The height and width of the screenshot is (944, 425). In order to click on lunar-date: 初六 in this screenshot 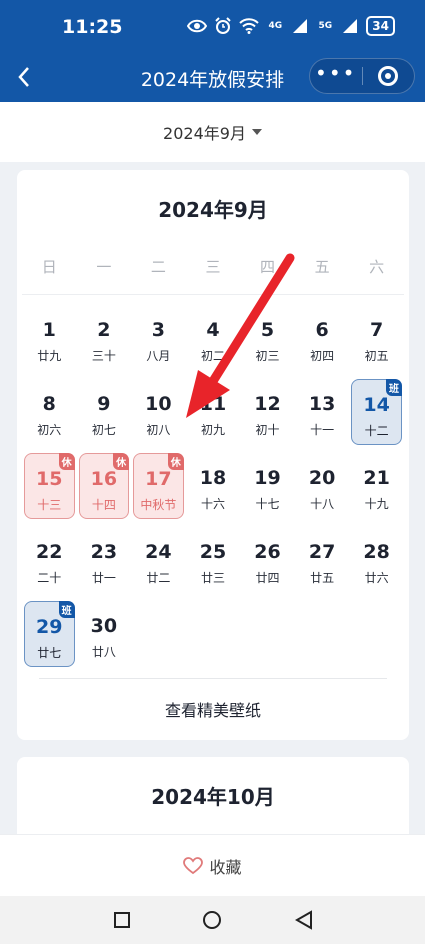, I will do `click(49, 430)`.